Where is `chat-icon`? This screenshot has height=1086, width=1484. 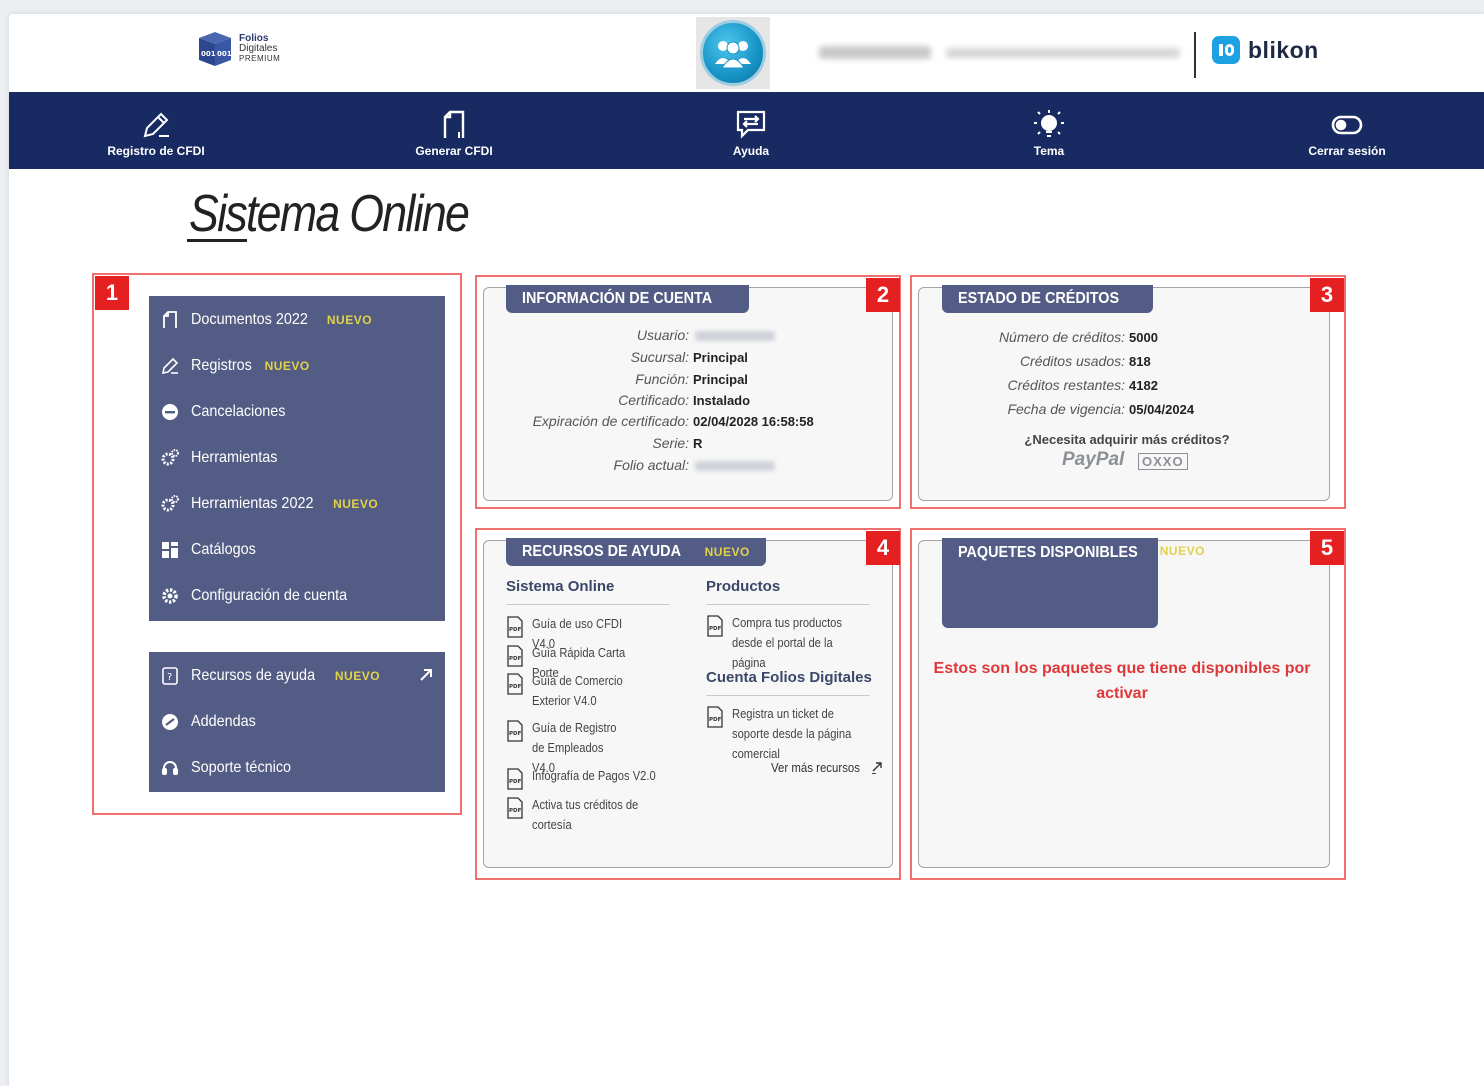 chat-icon is located at coordinates (751, 124).